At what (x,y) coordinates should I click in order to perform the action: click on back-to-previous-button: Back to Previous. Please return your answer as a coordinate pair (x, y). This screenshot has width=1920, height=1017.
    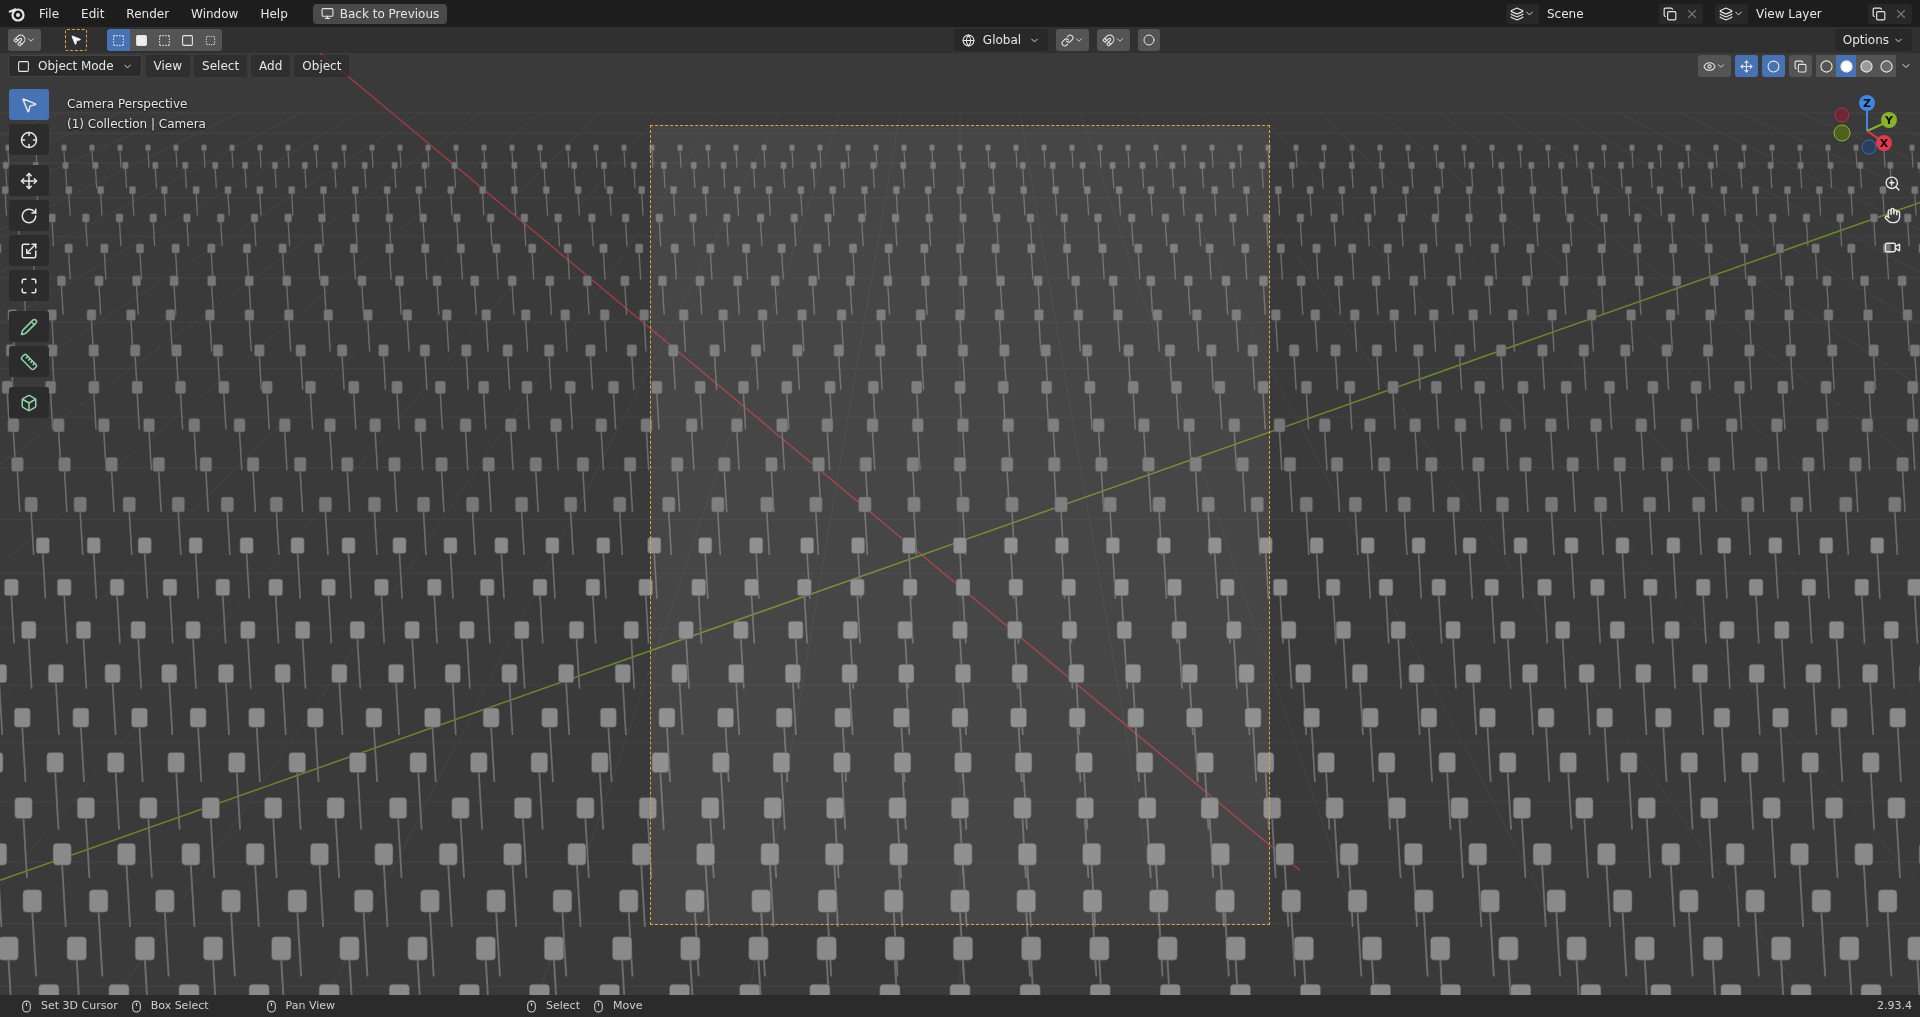
    Looking at the image, I should click on (380, 13).